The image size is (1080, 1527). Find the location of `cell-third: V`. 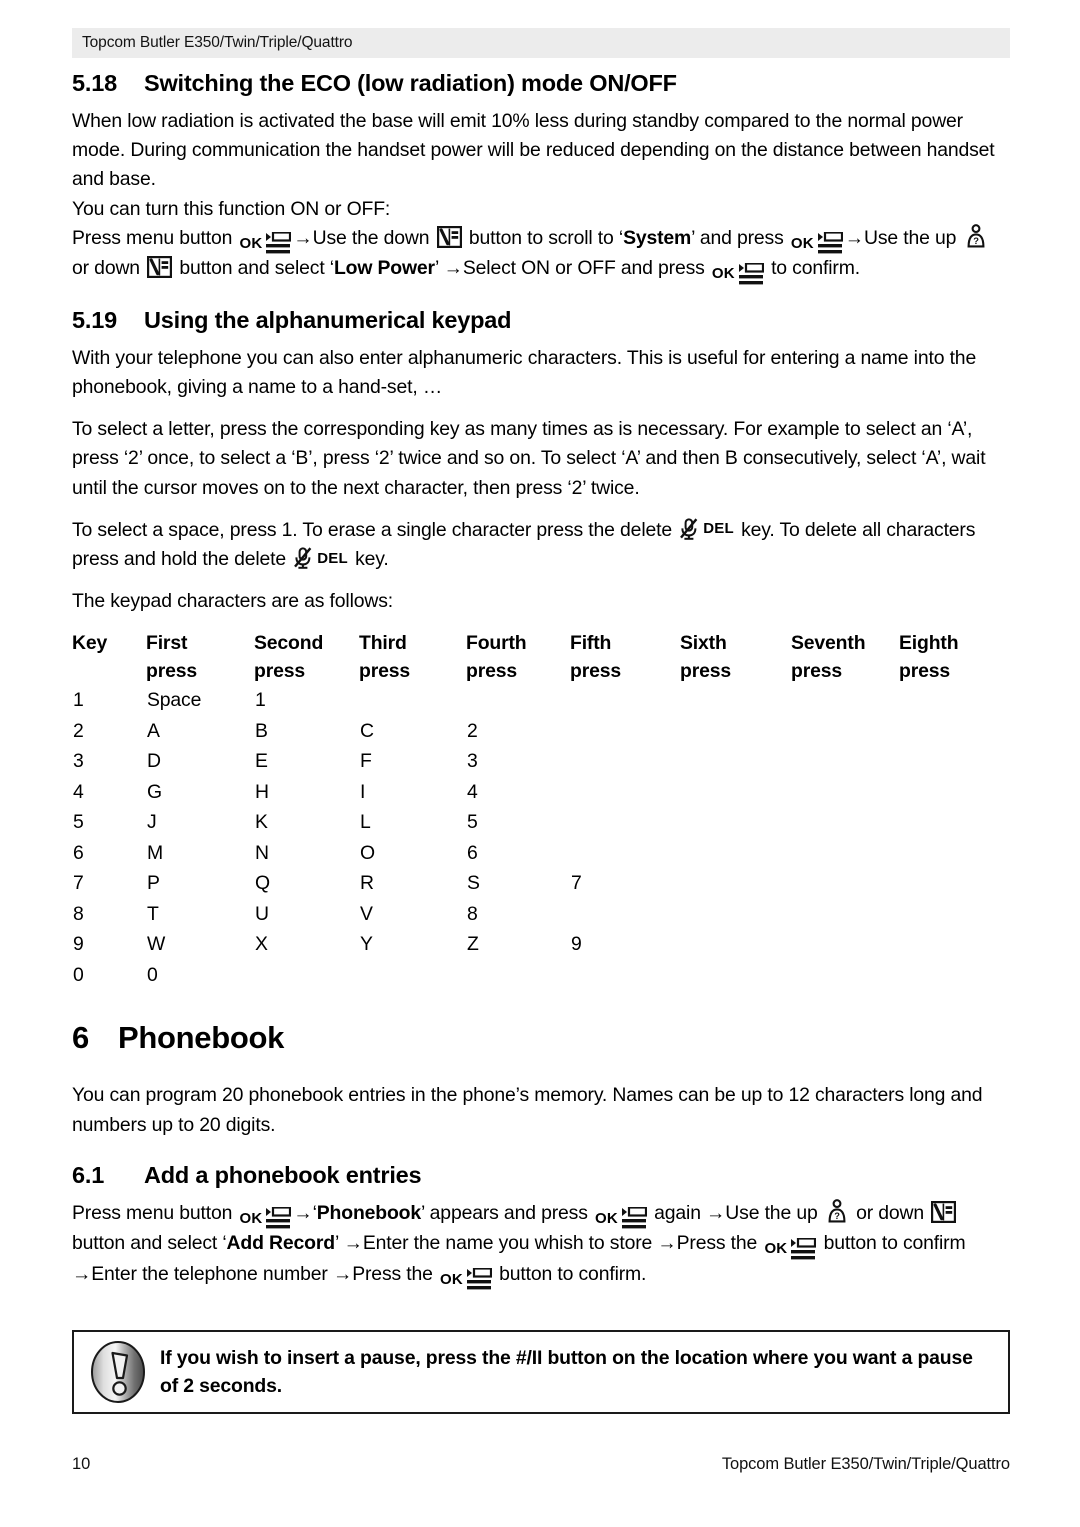

cell-third: V is located at coordinates (366, 913).